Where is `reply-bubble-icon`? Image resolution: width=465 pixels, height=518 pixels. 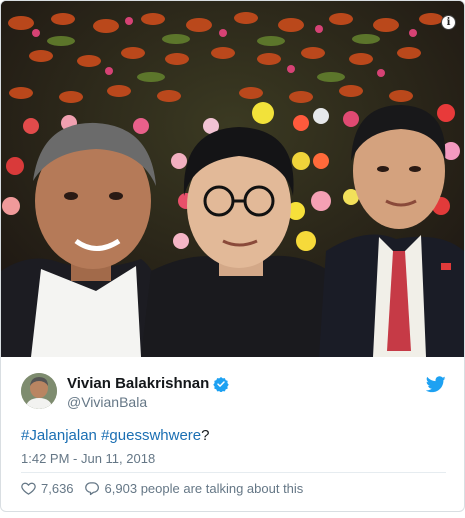
reply-bubble-icon is located at coordinates (92, 488).